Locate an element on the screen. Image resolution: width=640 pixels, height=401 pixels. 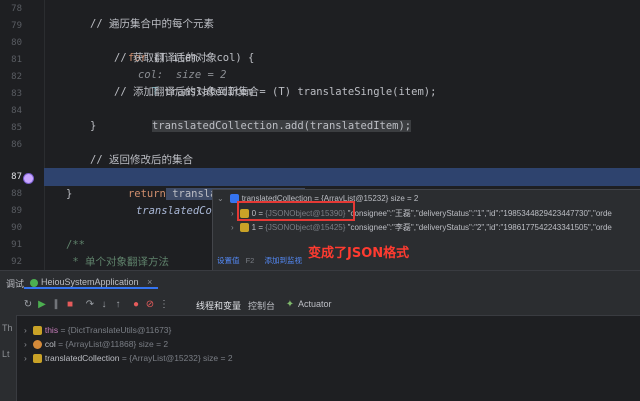
line-number: 87 is located at coordinates (16, 177).